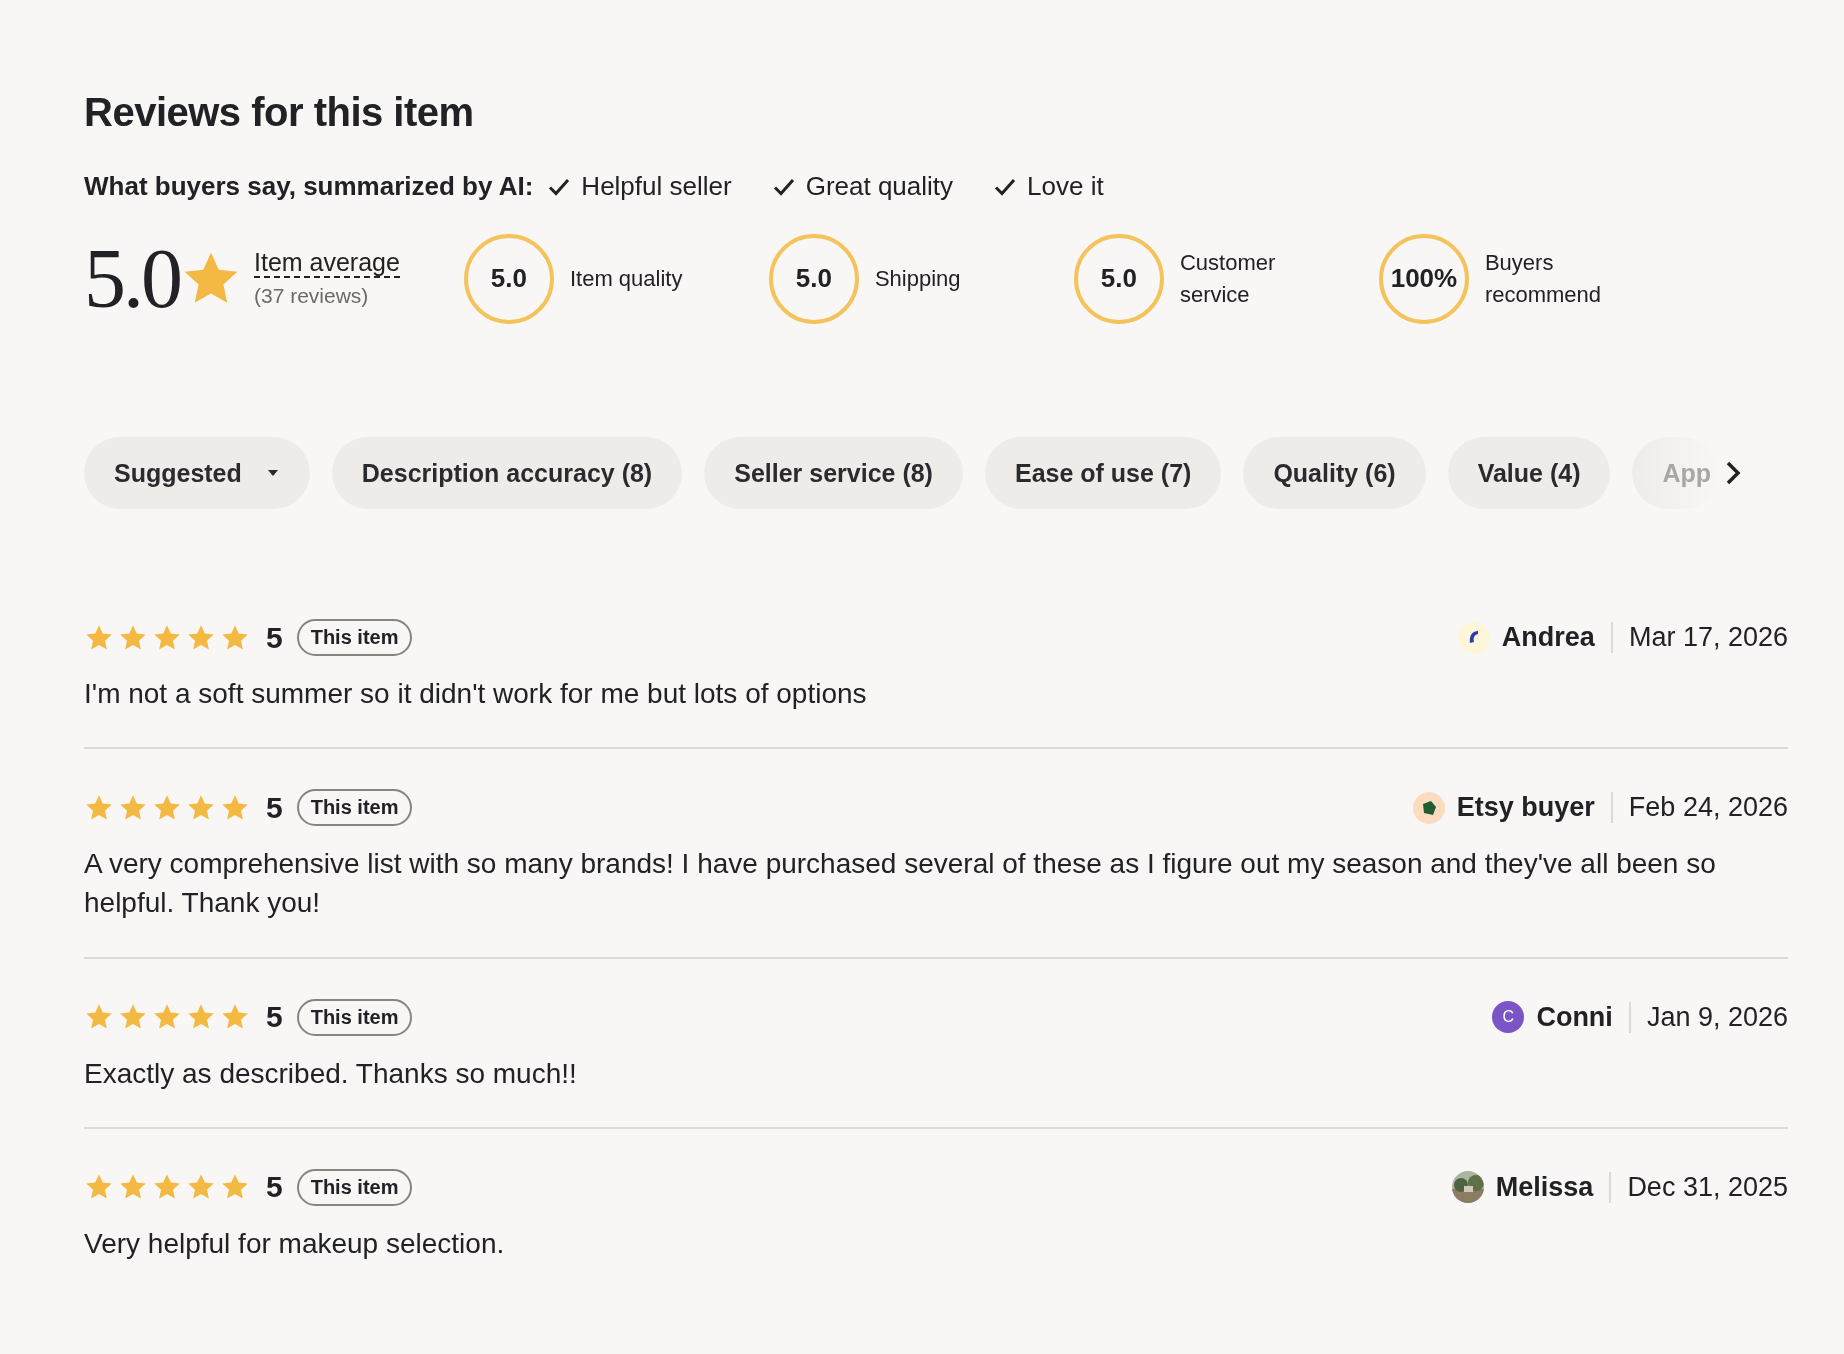 The width and height of the screenshot is (1844, 1354). Describe the element at coordinates (507, 473) in the screenshot. I see `filter-chip: Description accuracy (8)` at that location.